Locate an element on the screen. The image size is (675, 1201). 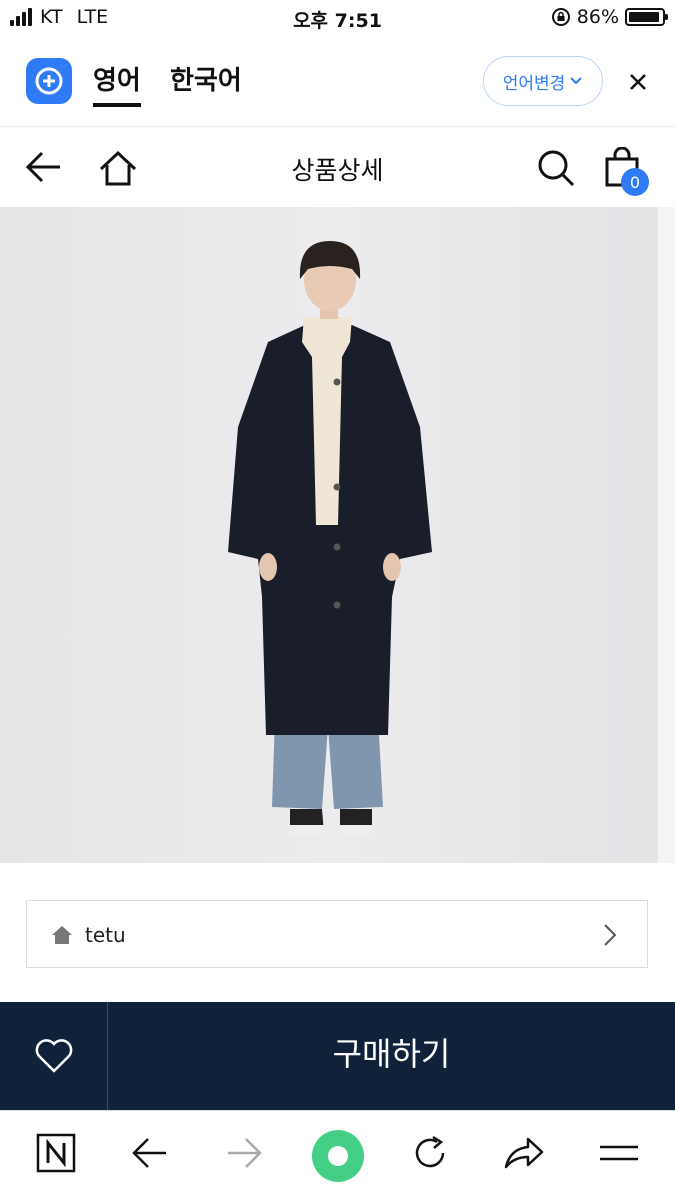
status-bar: KT LTE 오후 7:51 86% is located at coordinates (337, 19).